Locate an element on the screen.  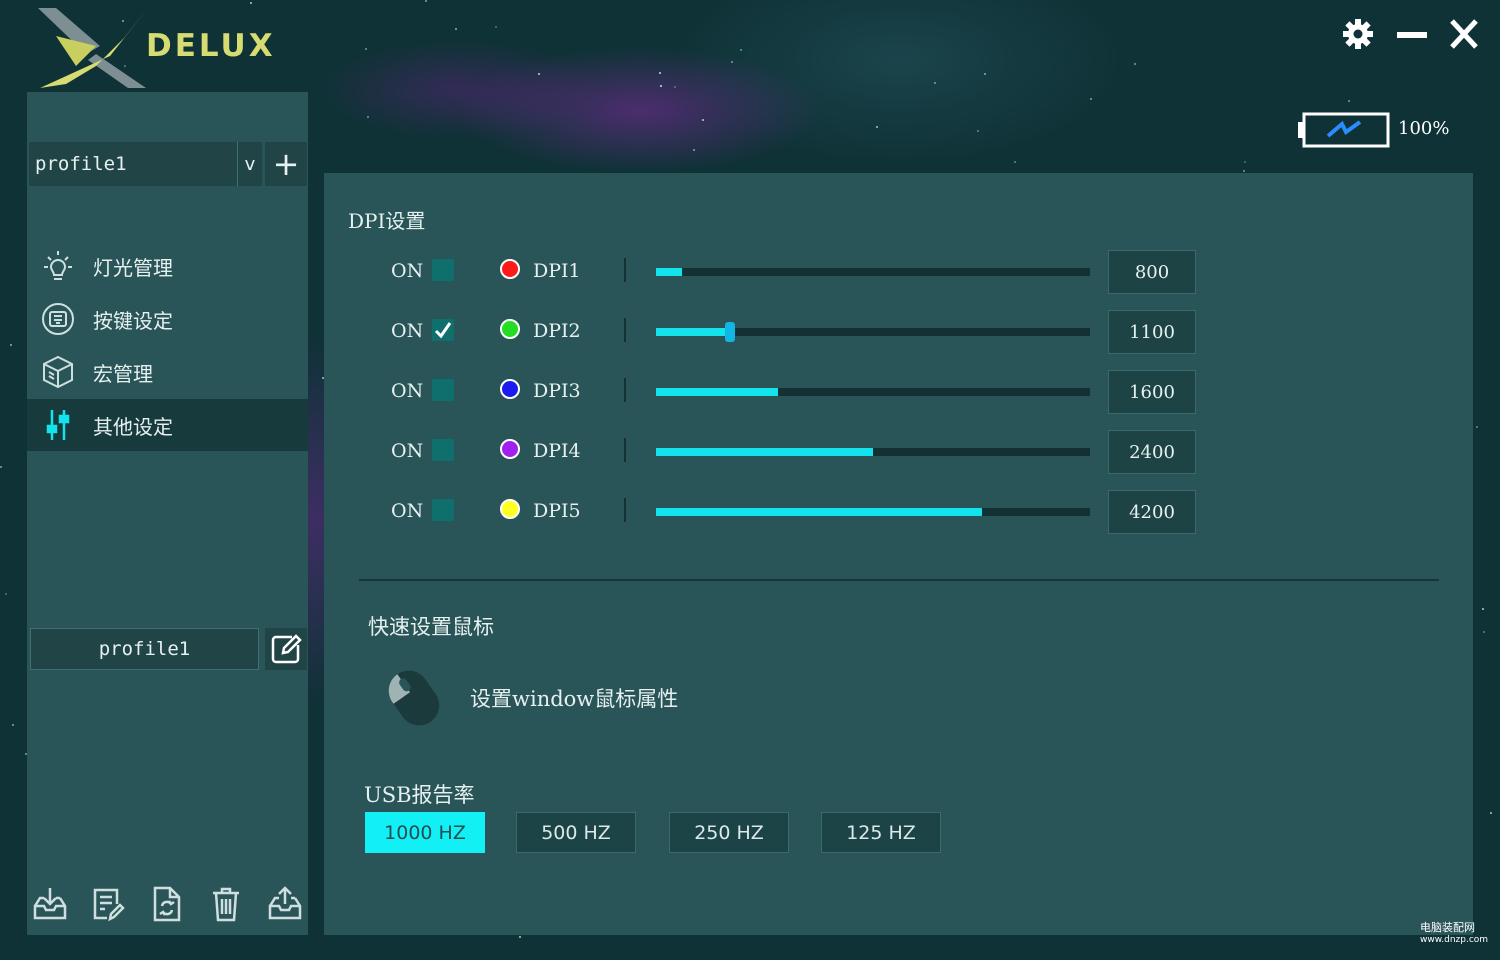
dpi-row: ON DPI1 800 is located at coordinates (898, 273).